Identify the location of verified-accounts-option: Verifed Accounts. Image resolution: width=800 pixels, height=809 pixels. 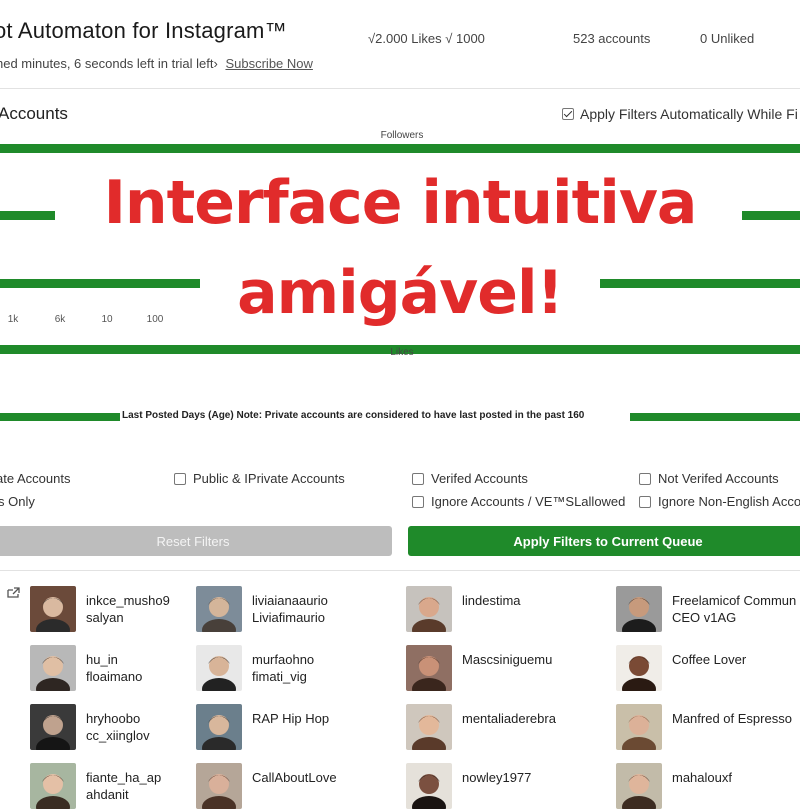
(470, 478).